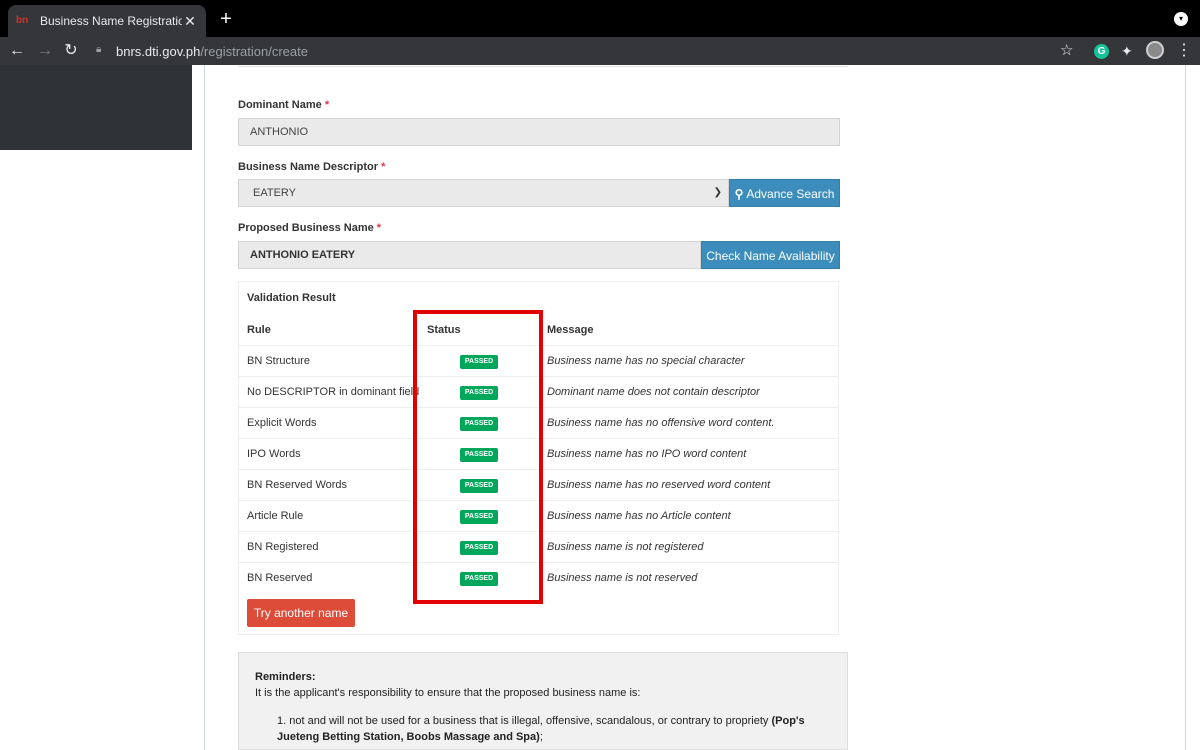 This screenshot has height=750, width=1200. I want to click on advance-search-label: Advance Search, so click(790, 194).